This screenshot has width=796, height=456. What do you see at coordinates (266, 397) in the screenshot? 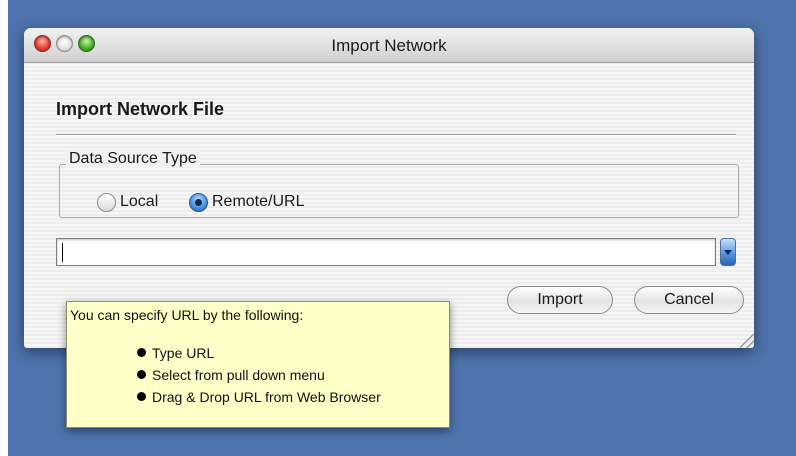
I see `tooltip-item-text: Drag & Drop URL from Web Browser` at bounding box center [266, 397].